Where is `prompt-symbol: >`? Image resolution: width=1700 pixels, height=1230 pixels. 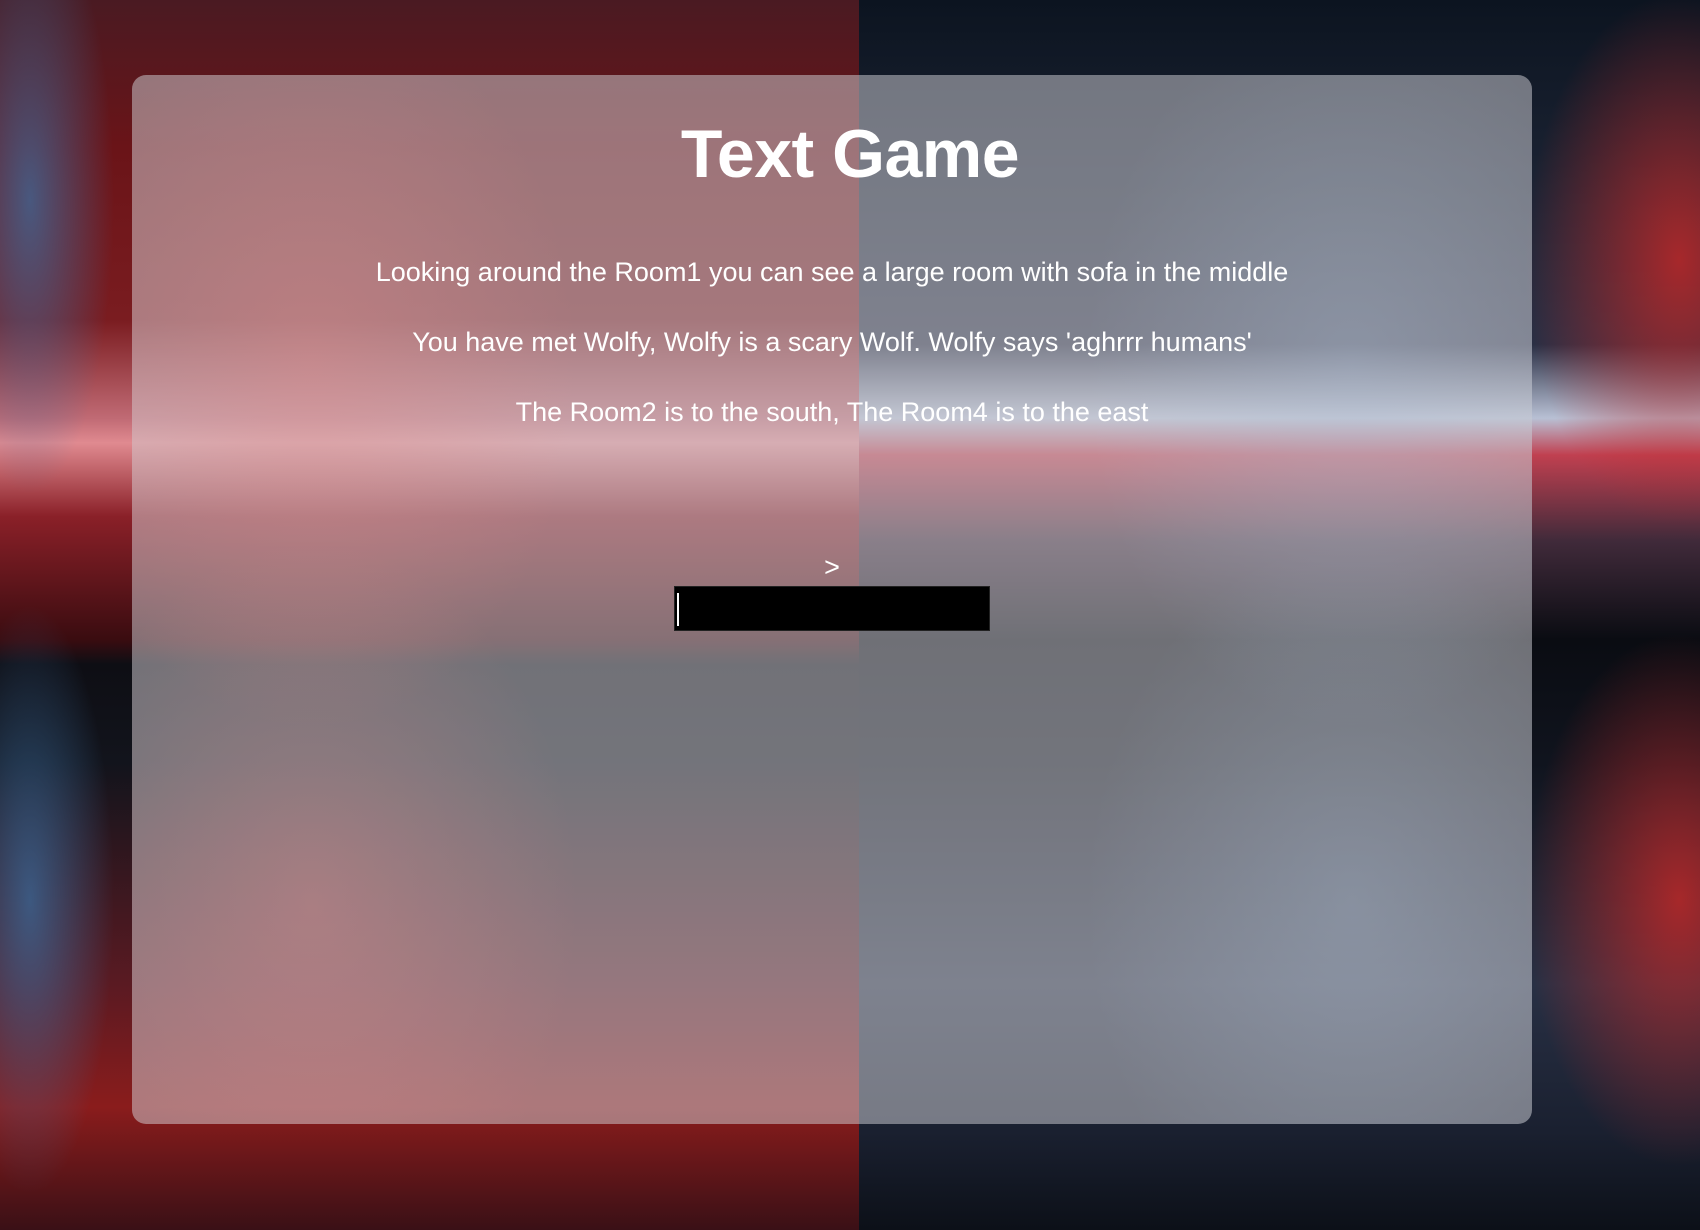 prompt-symbol: > is located at coordinates (832, 567).